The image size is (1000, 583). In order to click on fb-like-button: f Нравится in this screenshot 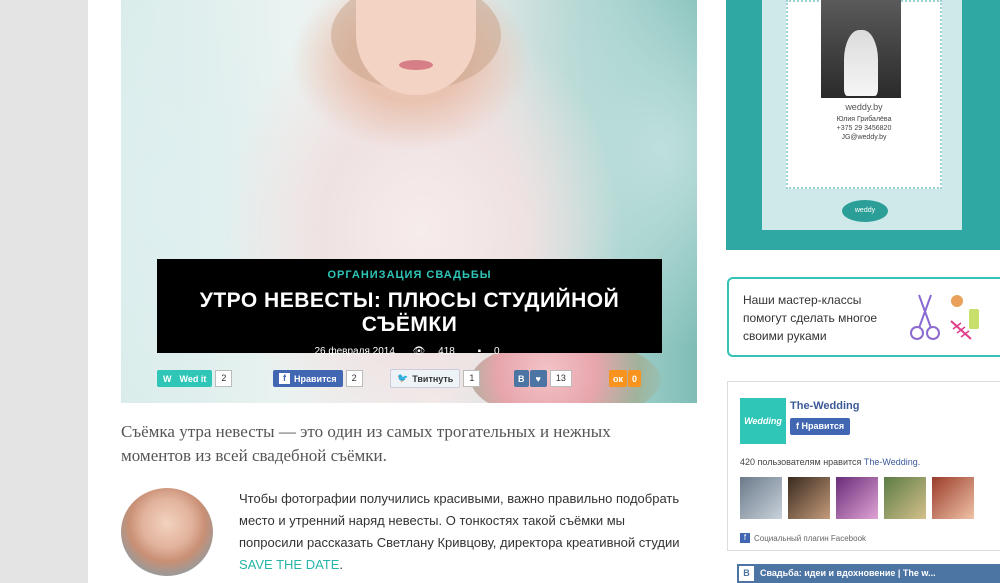, I will do `click(820, 426)`.